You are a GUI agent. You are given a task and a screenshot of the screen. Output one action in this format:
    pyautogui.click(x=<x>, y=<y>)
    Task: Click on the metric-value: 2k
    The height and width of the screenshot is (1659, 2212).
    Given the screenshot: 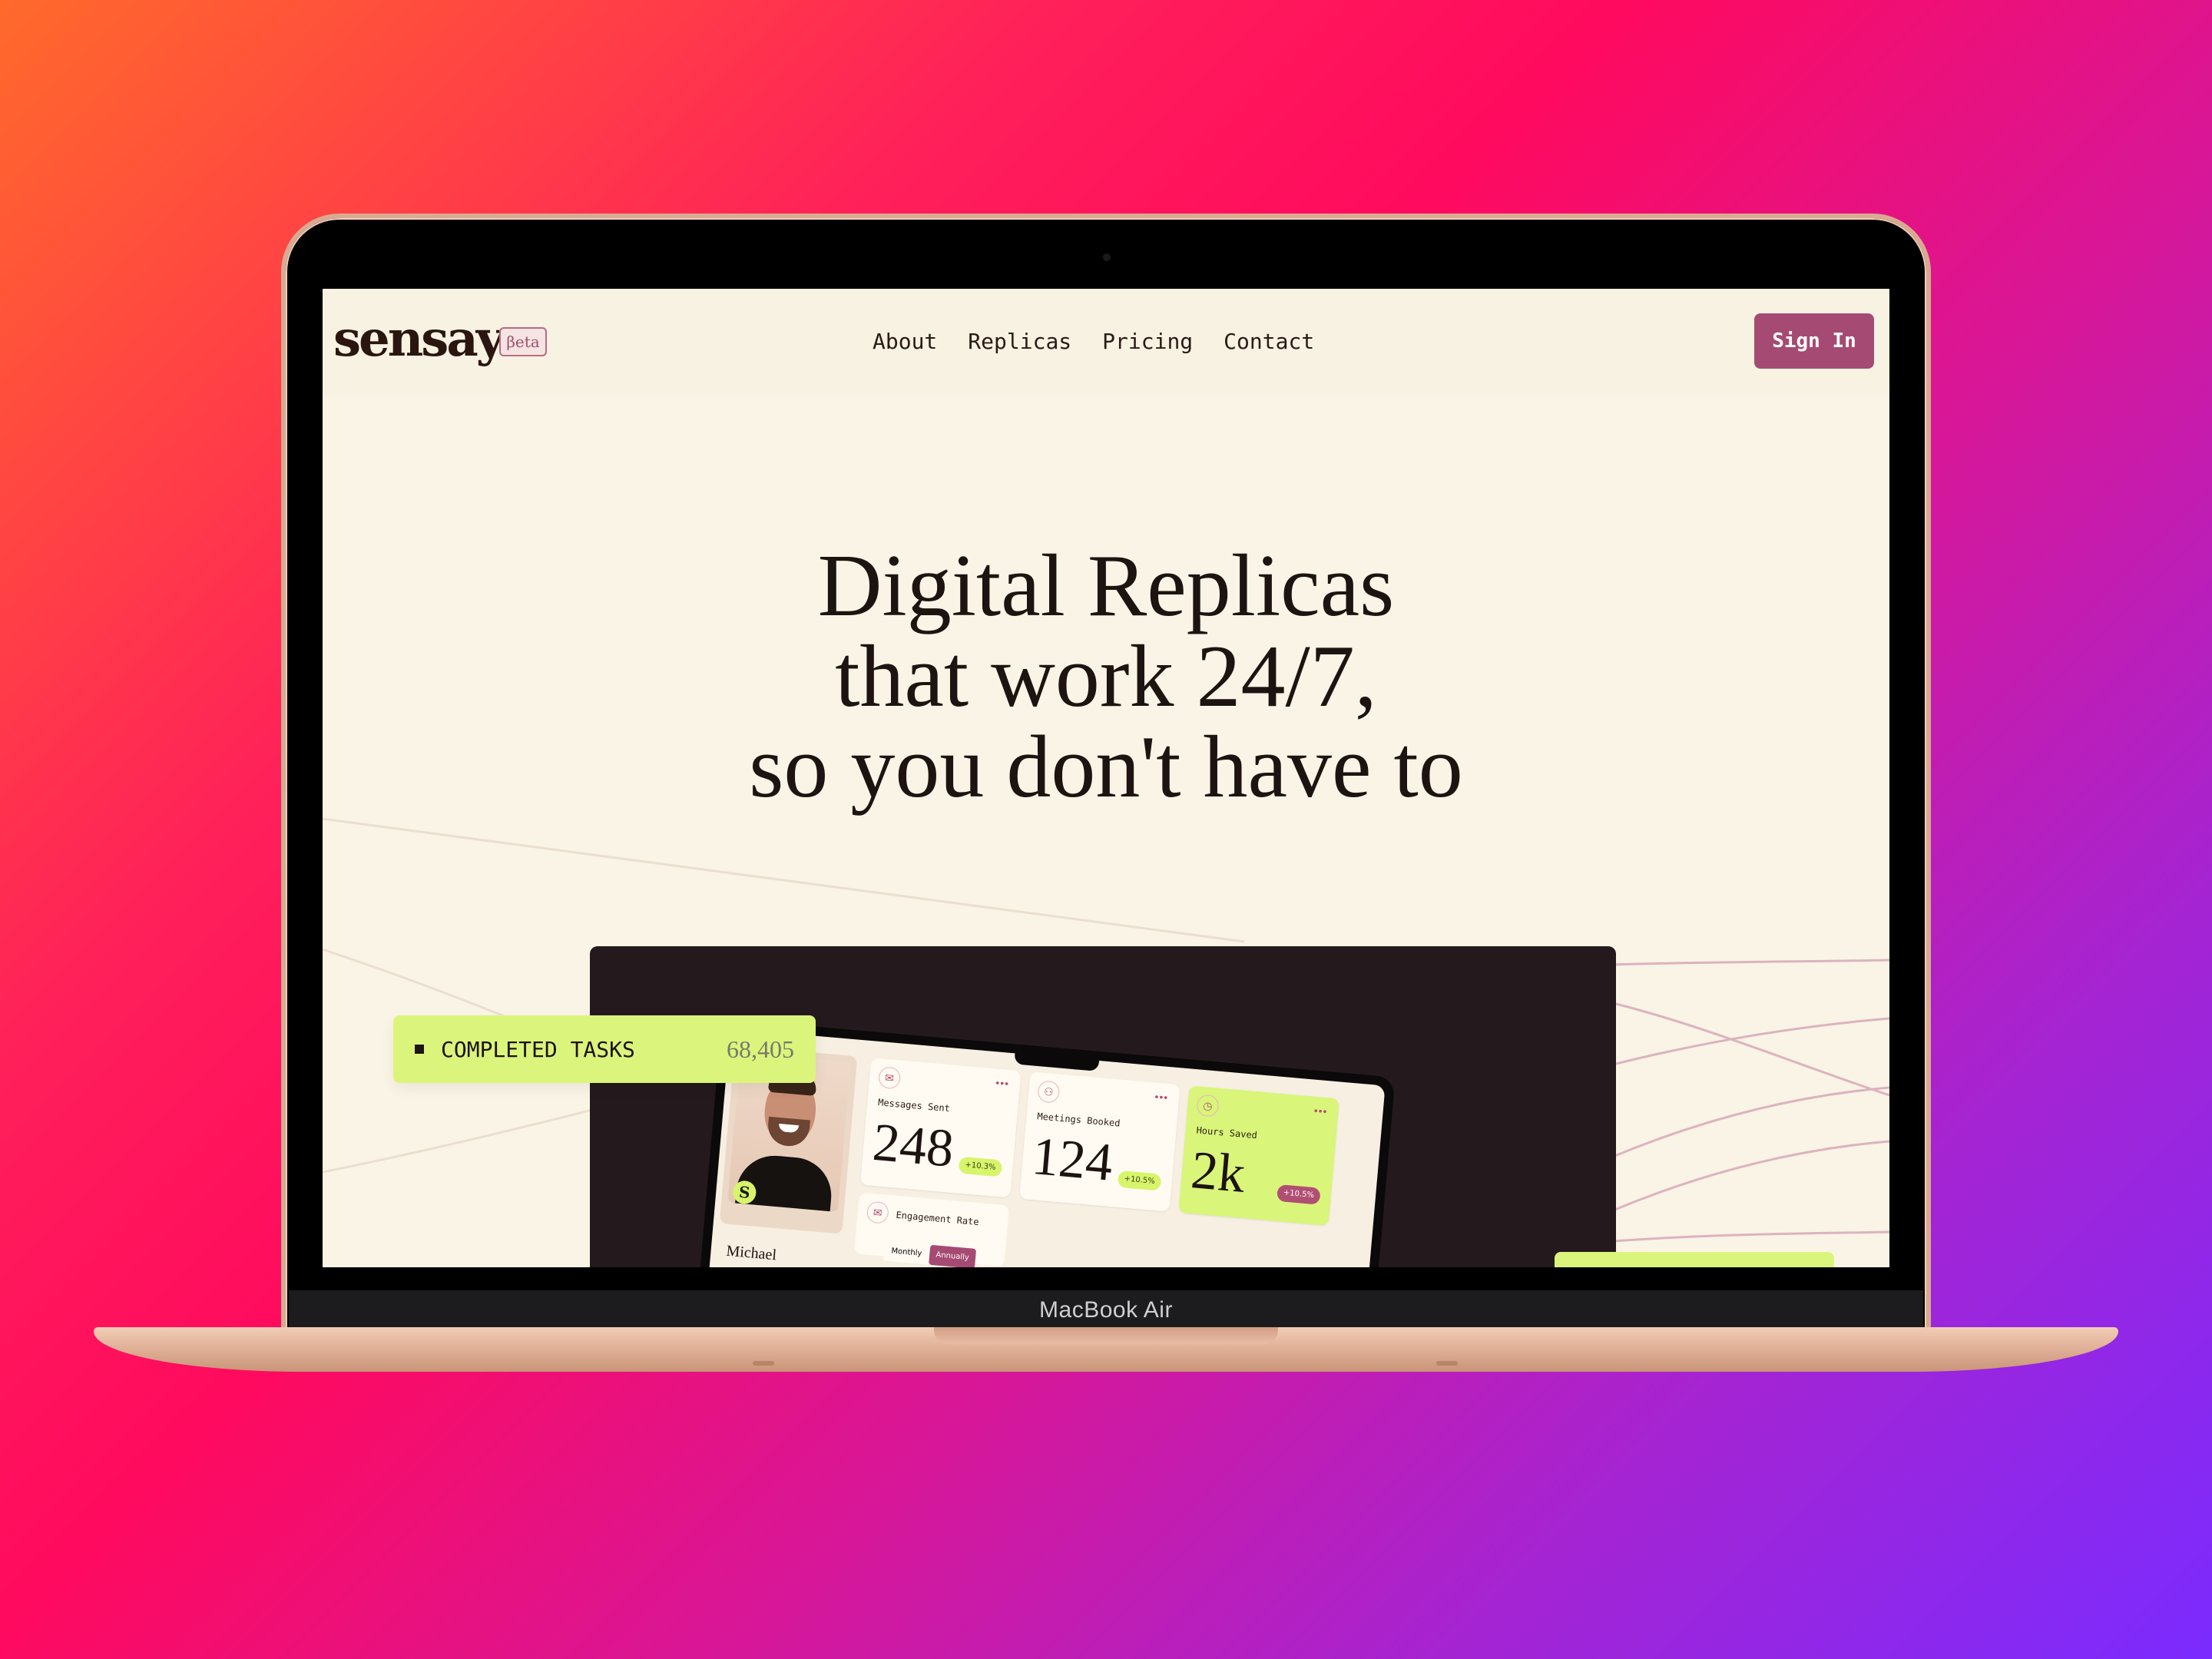 What is the action you would take?
    pyautogui.click(x=1218, y=1173)
    